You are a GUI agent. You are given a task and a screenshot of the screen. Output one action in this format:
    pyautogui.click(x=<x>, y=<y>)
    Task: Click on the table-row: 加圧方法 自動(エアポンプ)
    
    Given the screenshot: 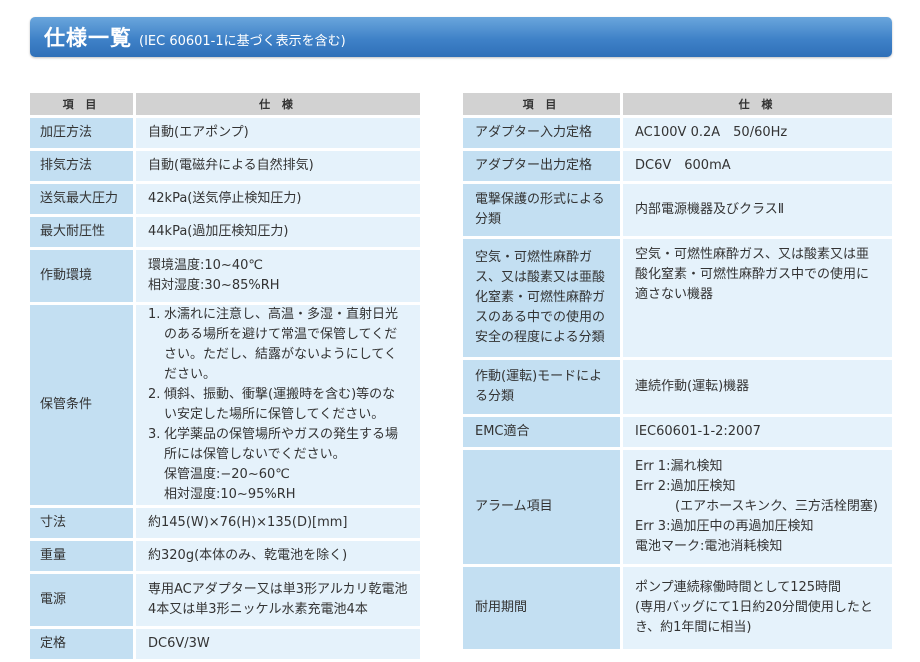 What is the action you would take?
    pyautogui.click(x=225, y=133)
    